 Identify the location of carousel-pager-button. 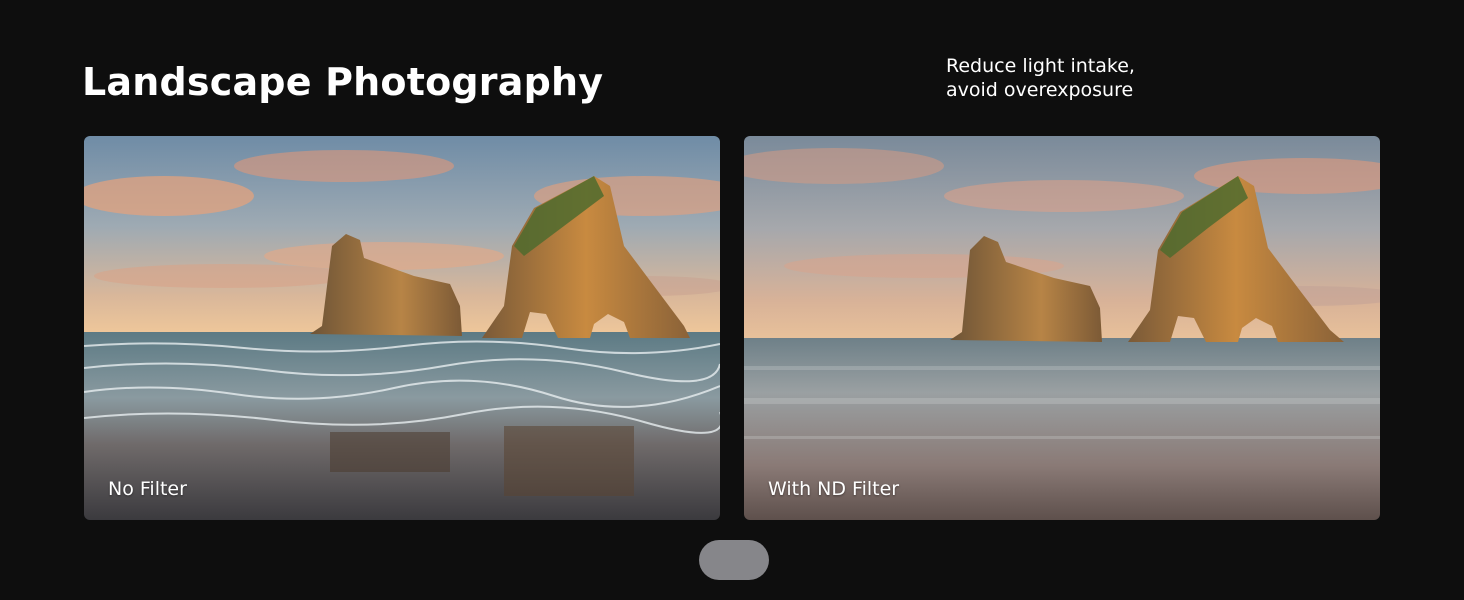
(734, 560).